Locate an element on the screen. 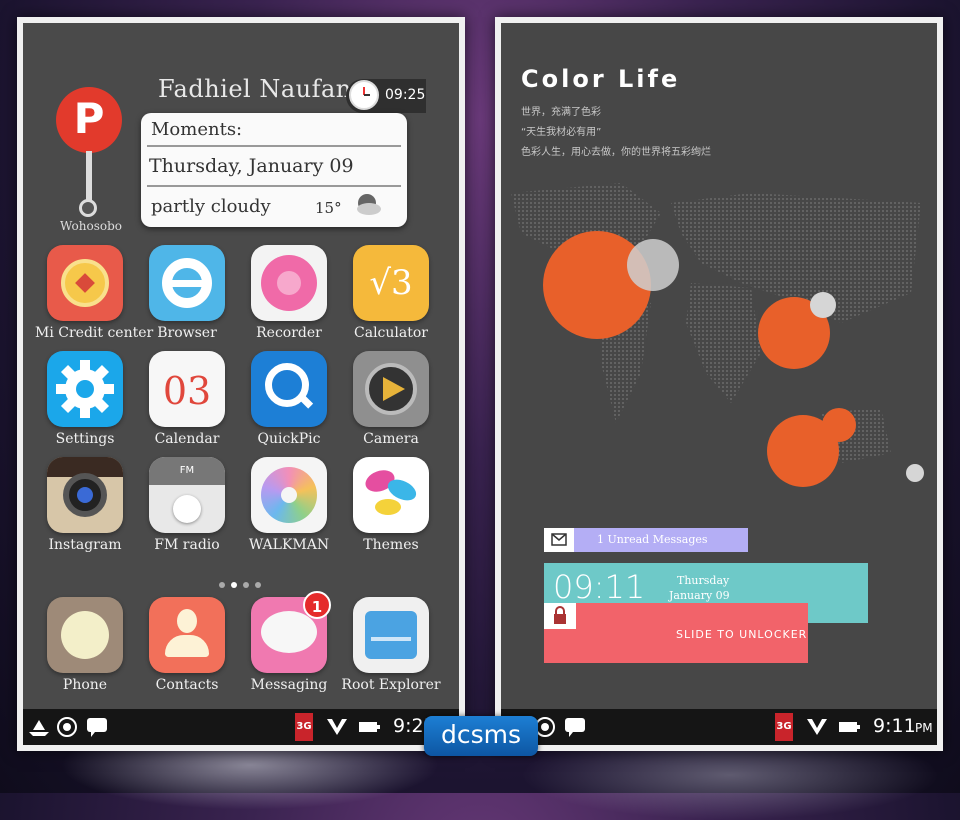  status-time: 9:11 is located at coordinates (894, 726).